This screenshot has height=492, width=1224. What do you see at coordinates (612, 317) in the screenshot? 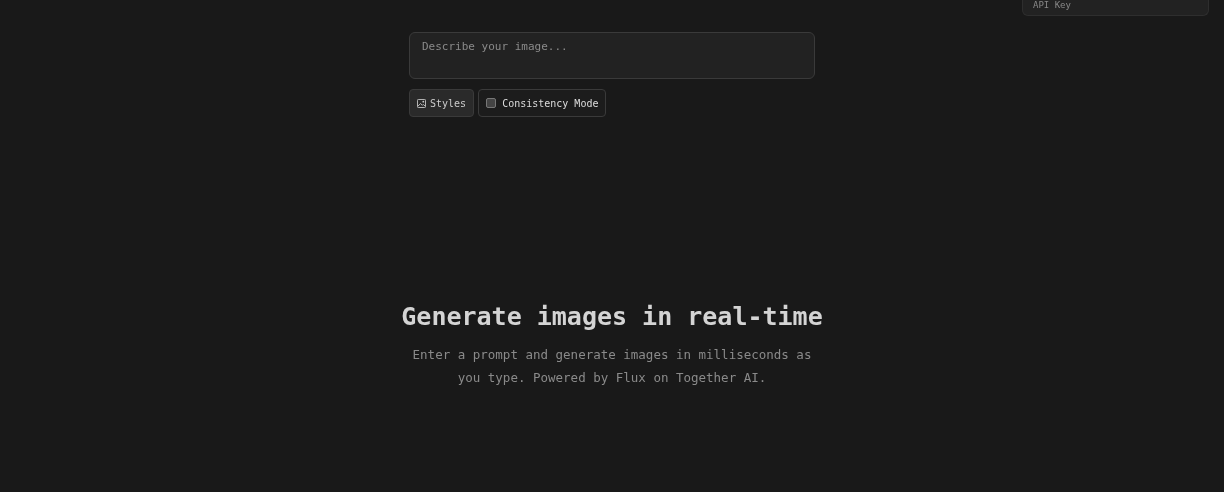
I see `hero-title: Generate images in real-time` at bounding box center [612, 317].